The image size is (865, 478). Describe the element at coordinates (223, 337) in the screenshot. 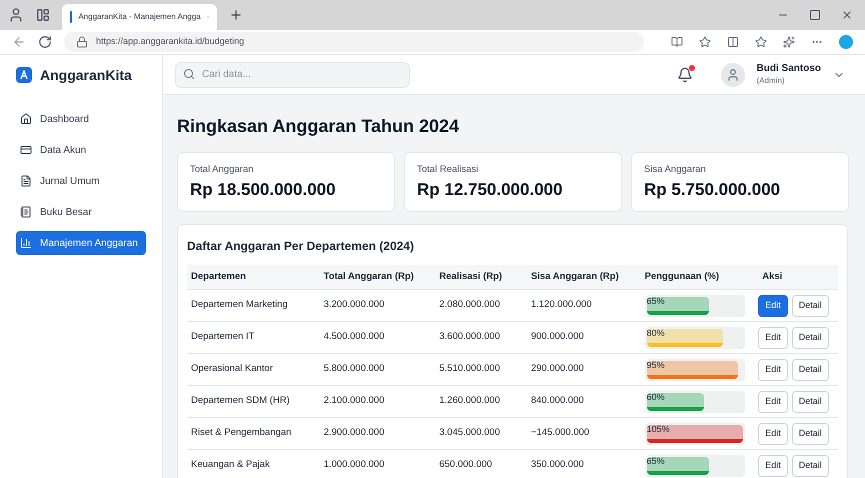

I see `table-cell-text: Departemen IT` at that location.